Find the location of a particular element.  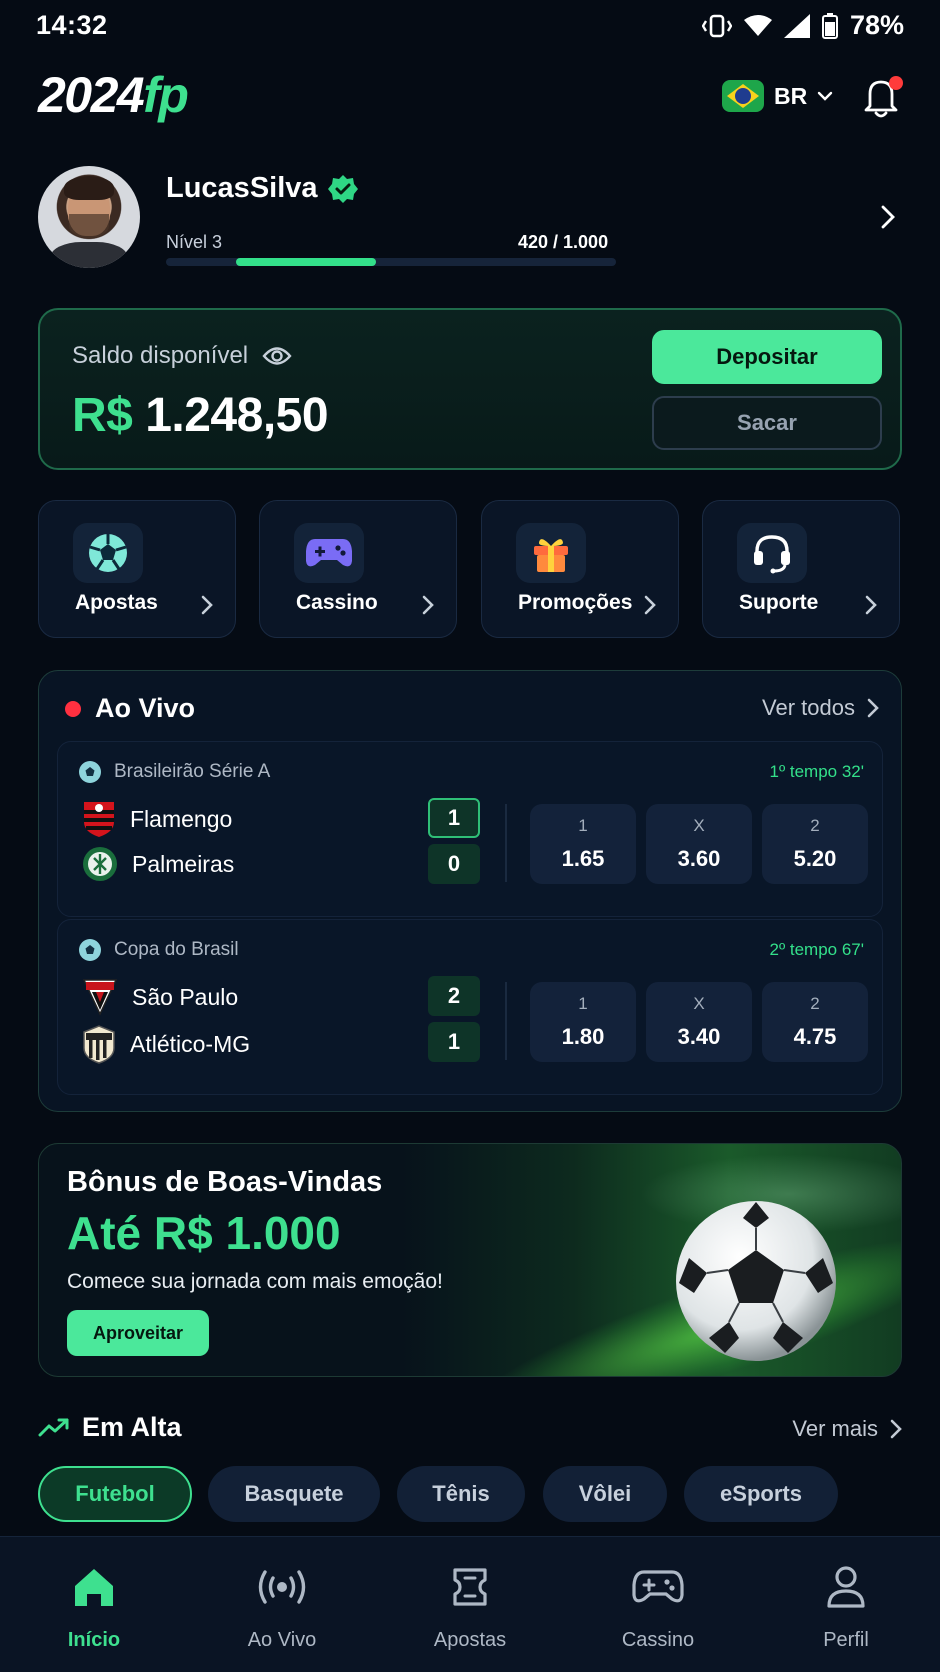

quick-action-label: Apostas is located at coordinates (116, 602).